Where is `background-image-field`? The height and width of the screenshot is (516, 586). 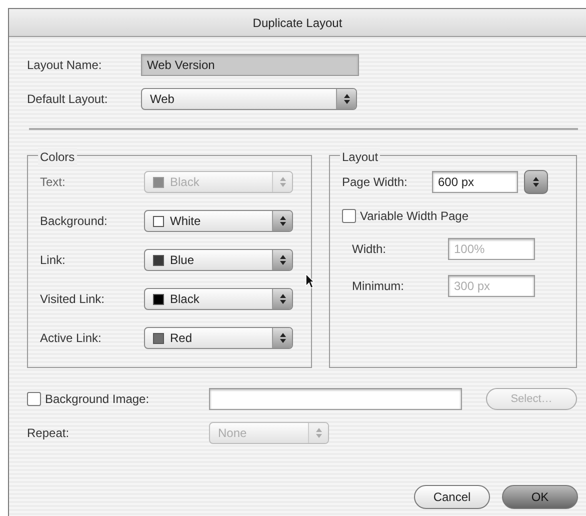 background-image-field is located at coordinates (335, 399).